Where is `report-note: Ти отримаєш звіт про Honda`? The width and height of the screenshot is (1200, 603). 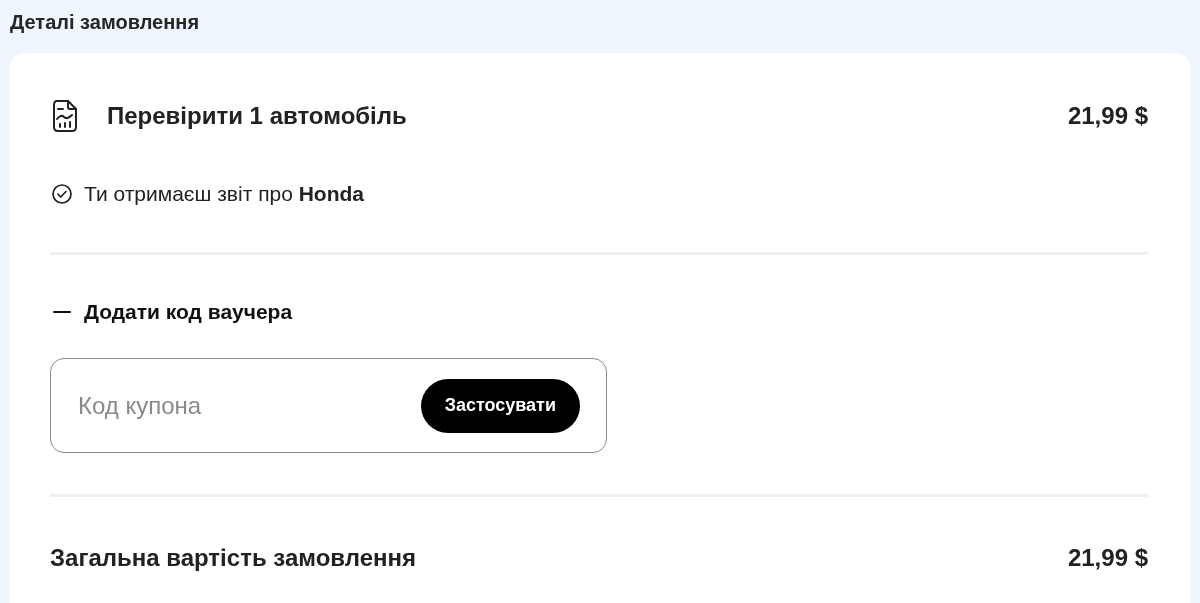
report-note: Ти отримаєш звіт про Honda is located at coordinates (224, 194).